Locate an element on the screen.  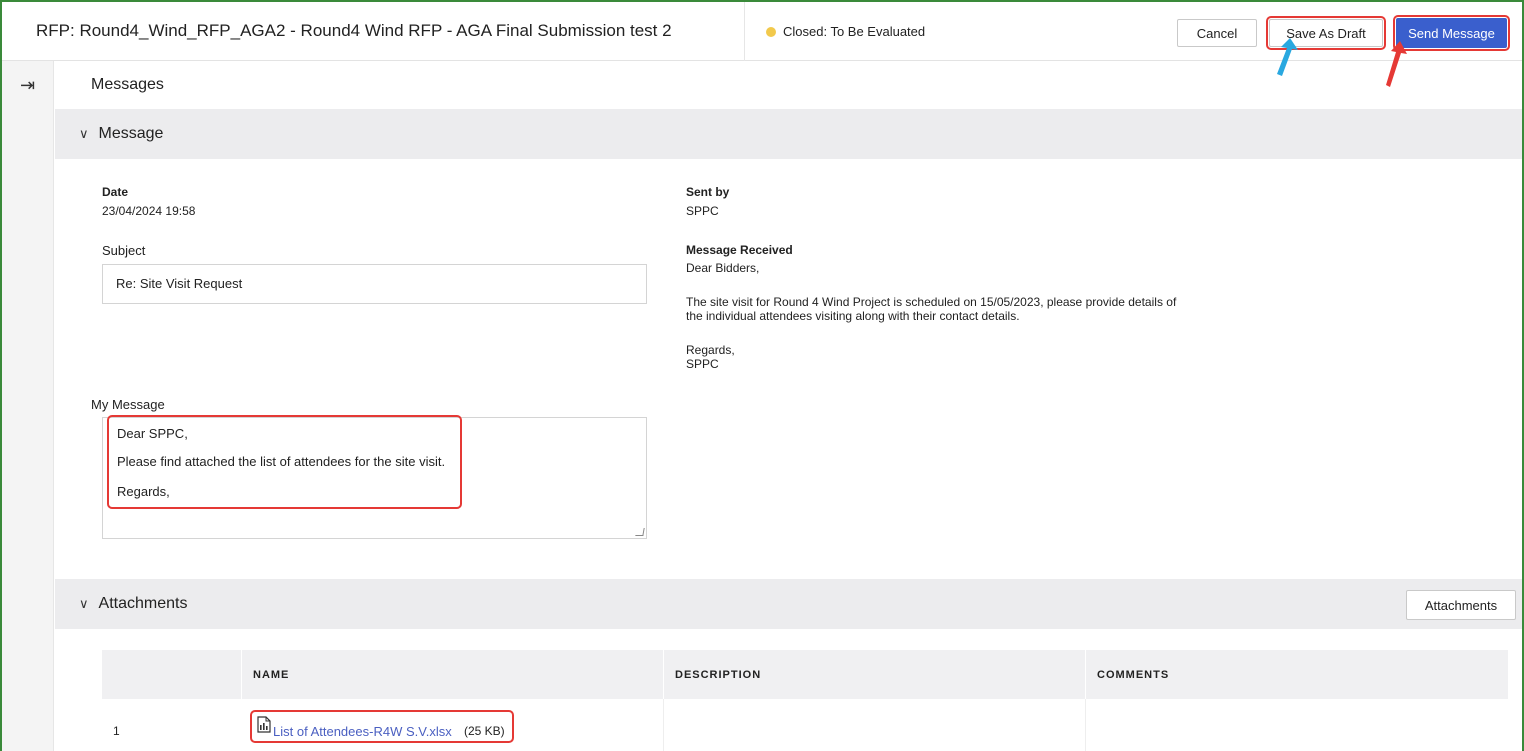
subject-label: Subject is located at coordinates (124, 250).